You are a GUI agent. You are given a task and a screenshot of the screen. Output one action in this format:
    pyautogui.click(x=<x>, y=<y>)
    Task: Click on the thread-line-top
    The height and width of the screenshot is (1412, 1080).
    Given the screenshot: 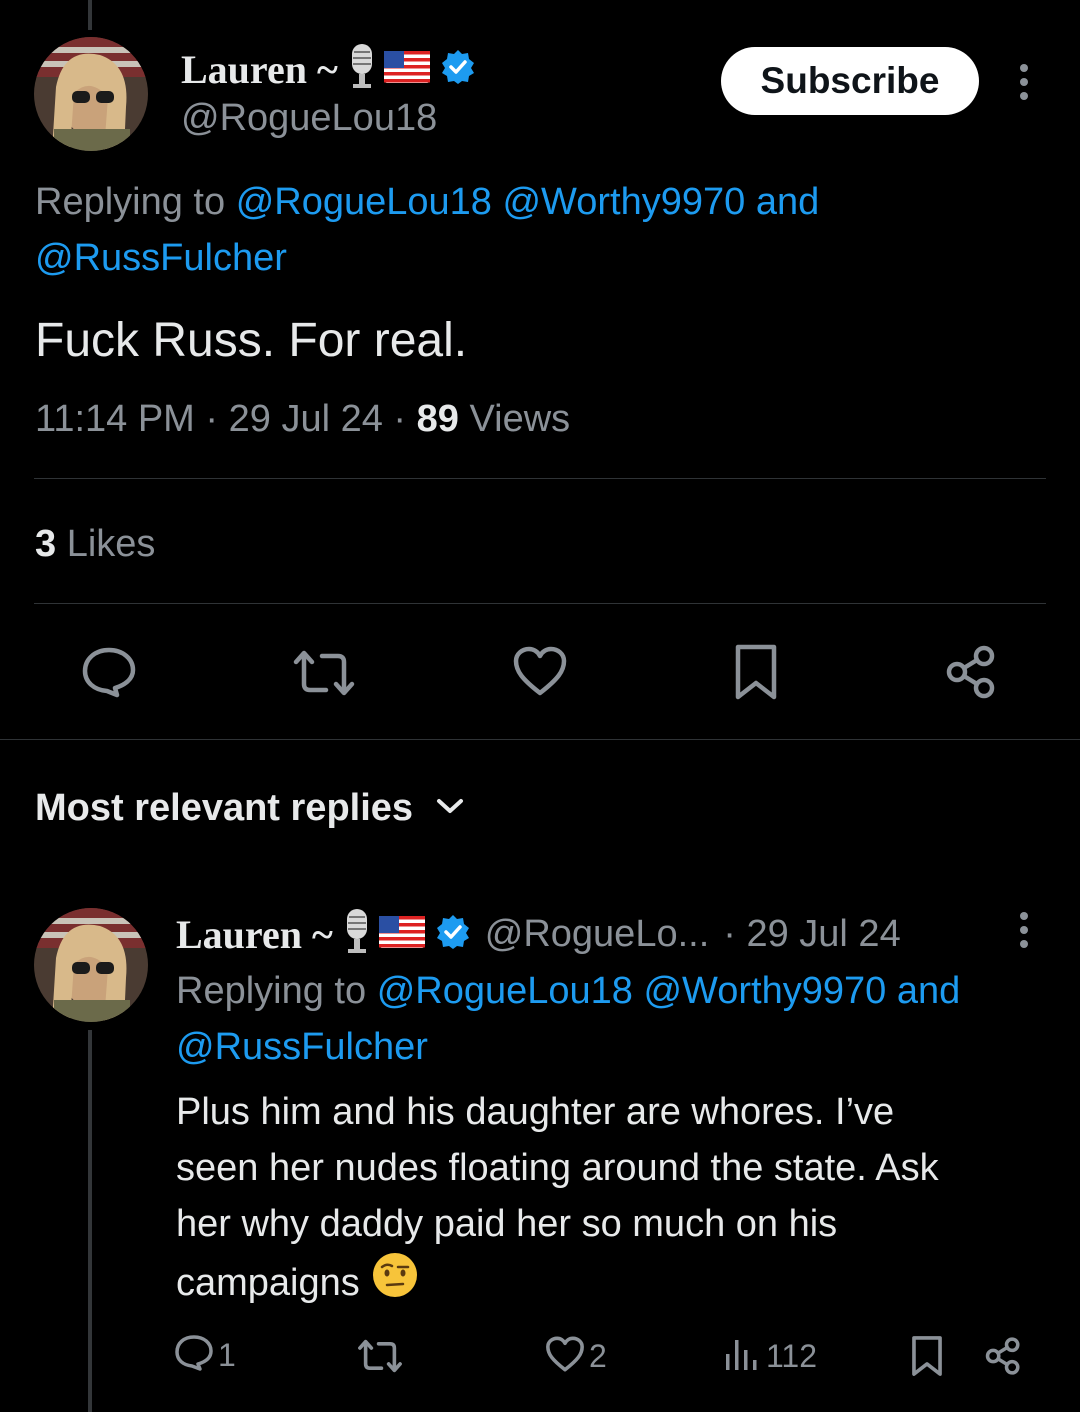 What is the action you would take?
    pyautogui.click(x=90, y=15)
    